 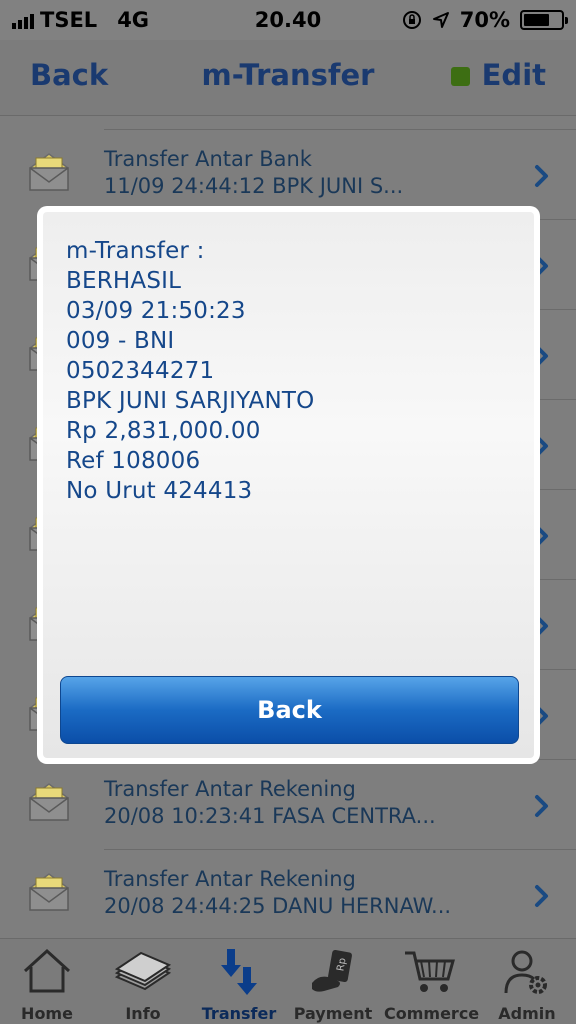 What do you see at coordinates (190, 401) in the screenshot?
I see `dialog-line: BPK JUNI SARJIYANTO` at bounding box center [190, 401].